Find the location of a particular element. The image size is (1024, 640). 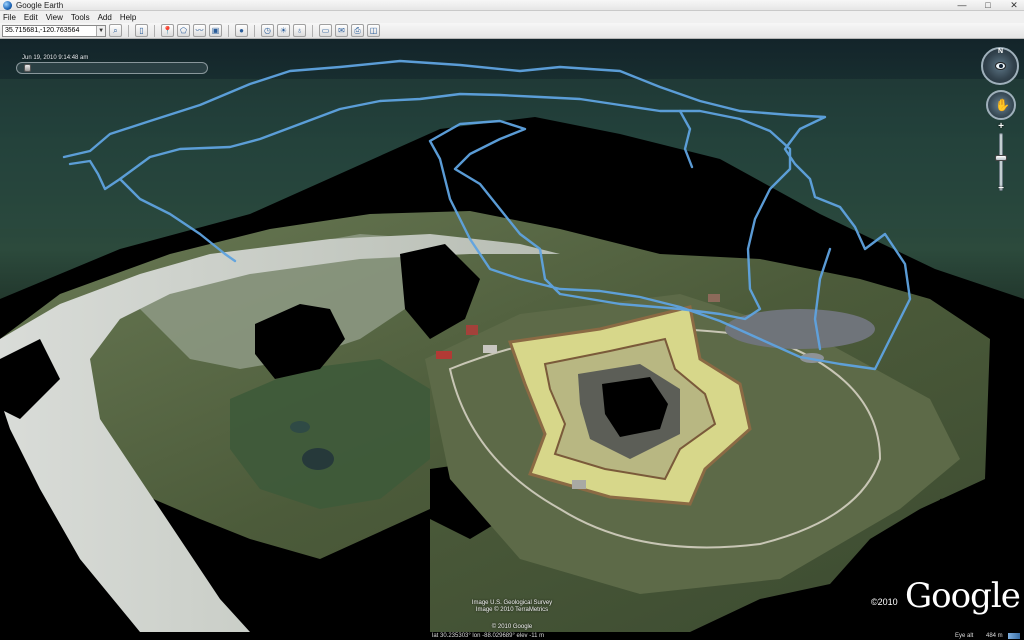

window-controls: — □ ✕ is located at coordinates (988, 5).